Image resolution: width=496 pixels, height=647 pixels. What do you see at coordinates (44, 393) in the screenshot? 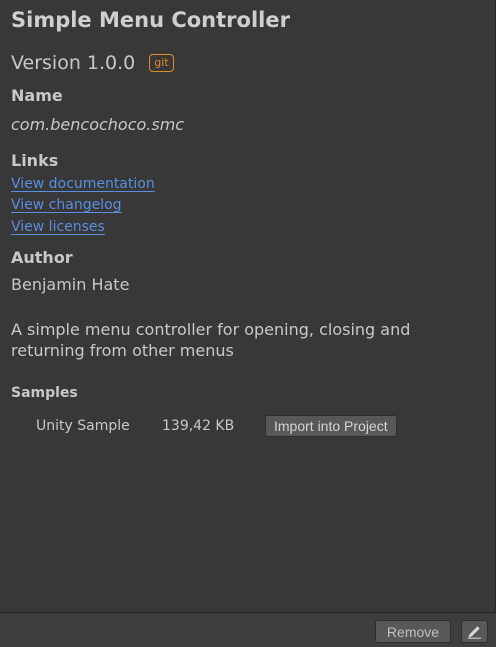
I see `samples-label: Samples` at bounding box center [44, 393].